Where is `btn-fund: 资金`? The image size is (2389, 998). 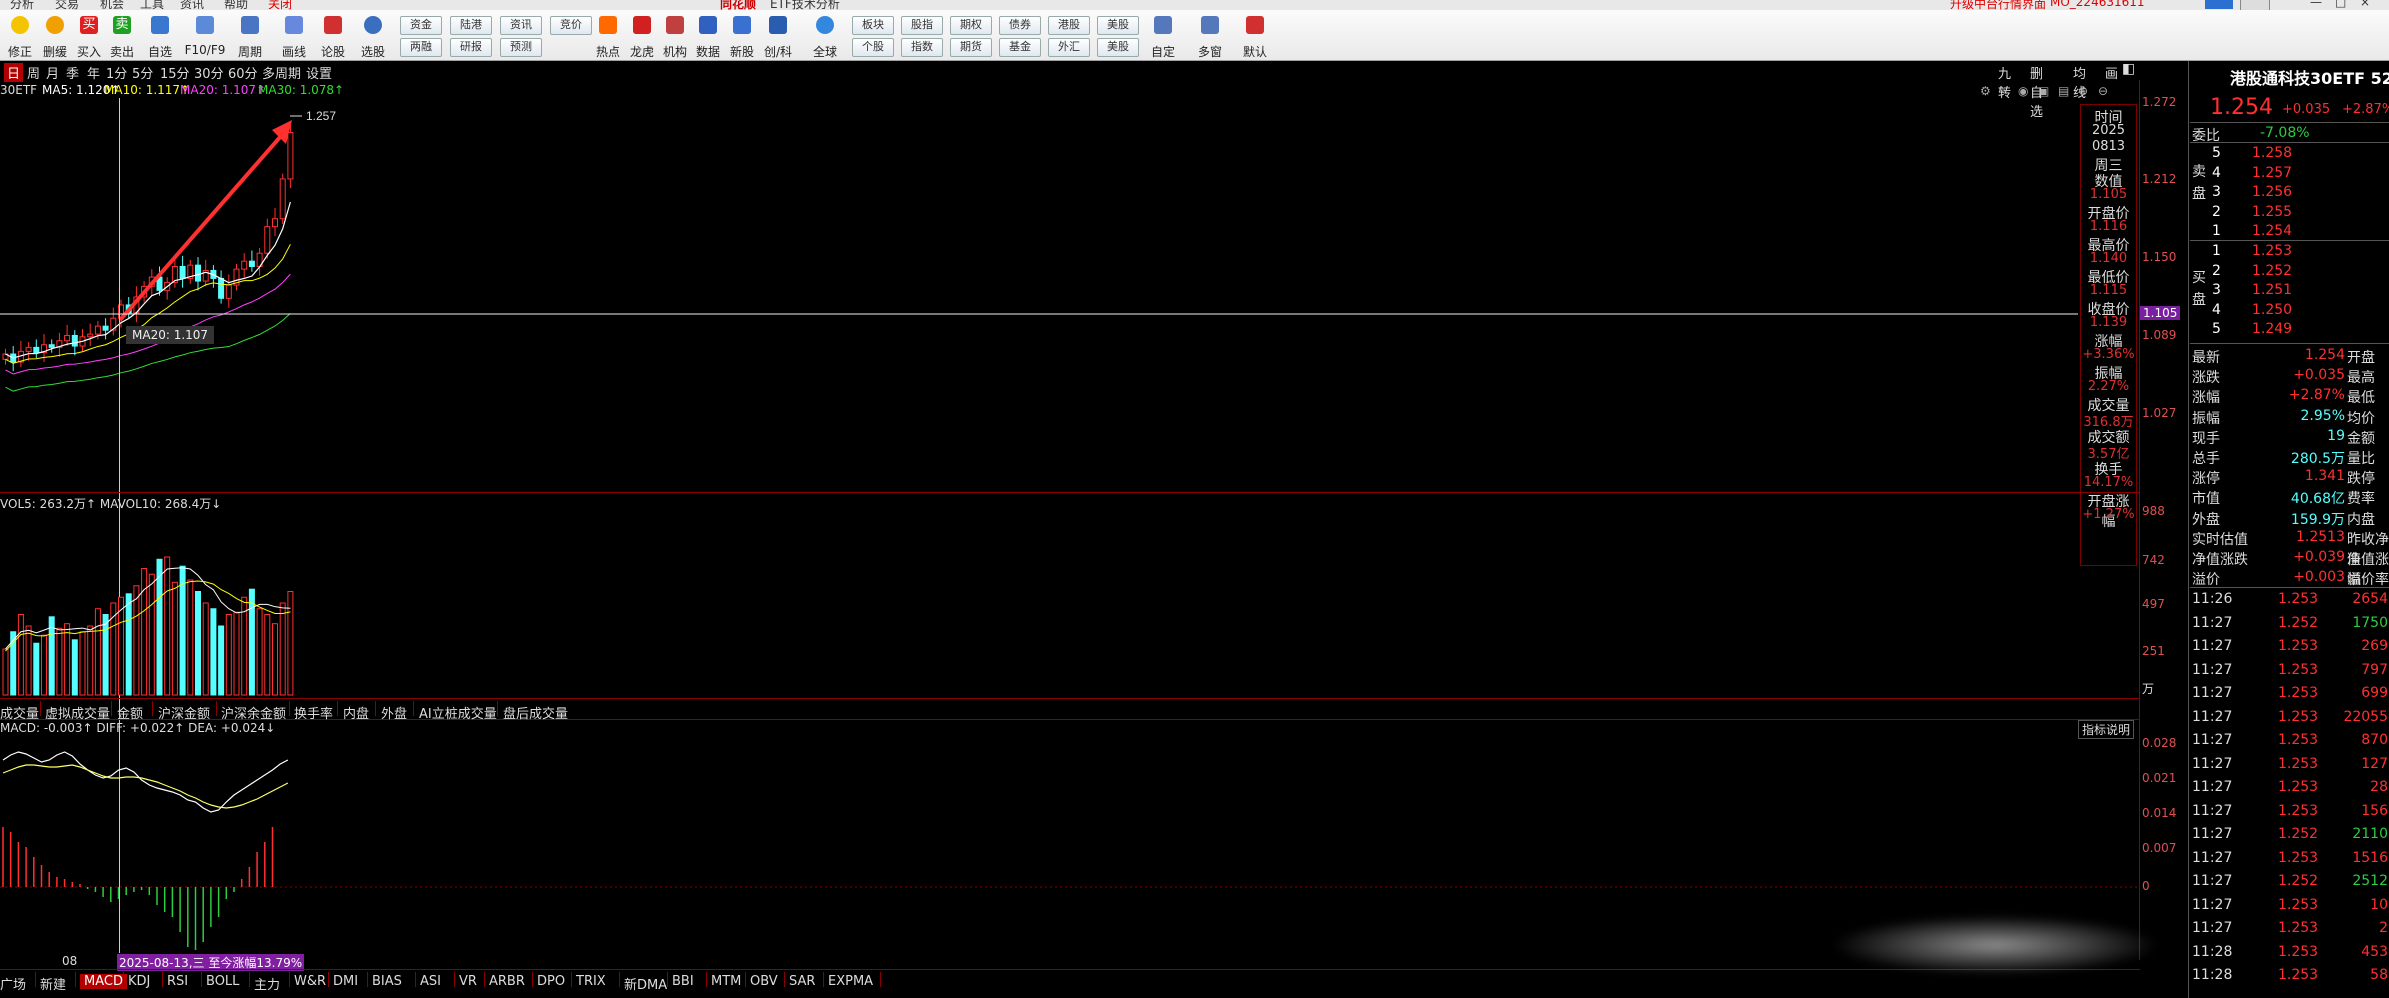
btn-fund: 资金 is located at coordinates (421, 25).